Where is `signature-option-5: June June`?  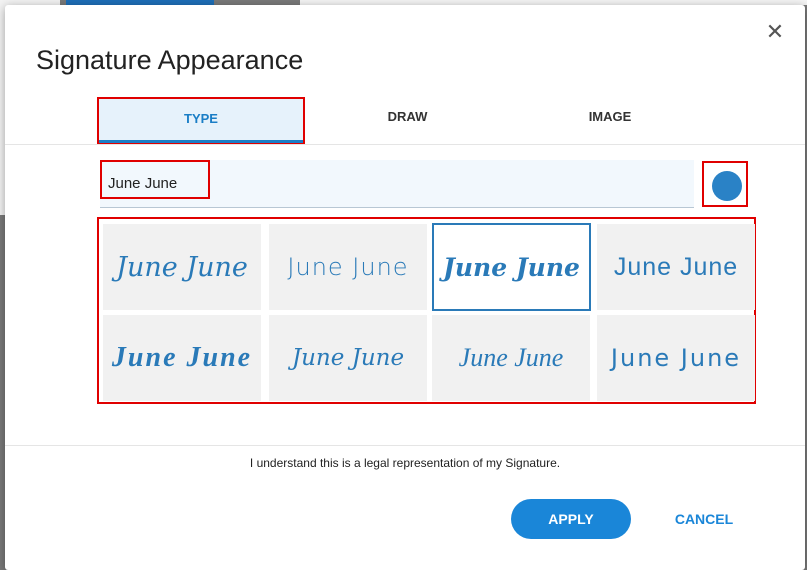 signature-option-5: June June is located at coordinates (182, 358).